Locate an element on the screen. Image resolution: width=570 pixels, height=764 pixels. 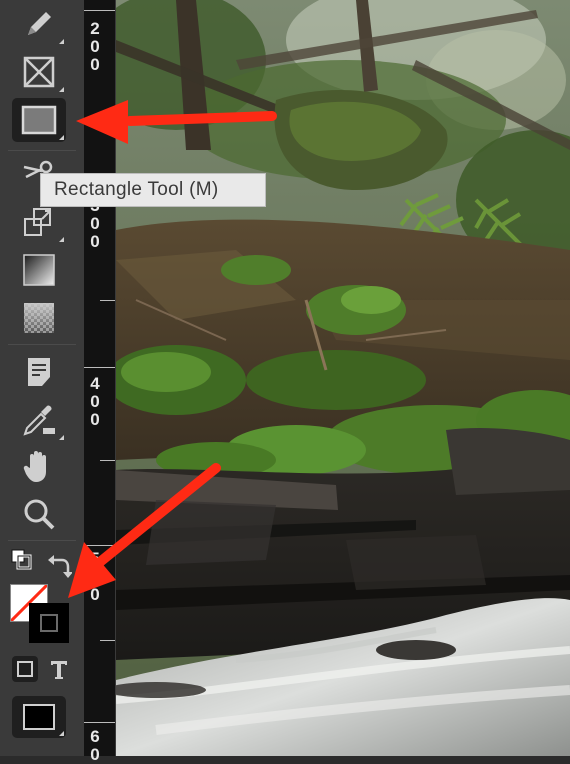
vertical-ruler: 2 0 0 3 0 0 4 0 0 5 0 6 0 is located at coordinates (100, 382).